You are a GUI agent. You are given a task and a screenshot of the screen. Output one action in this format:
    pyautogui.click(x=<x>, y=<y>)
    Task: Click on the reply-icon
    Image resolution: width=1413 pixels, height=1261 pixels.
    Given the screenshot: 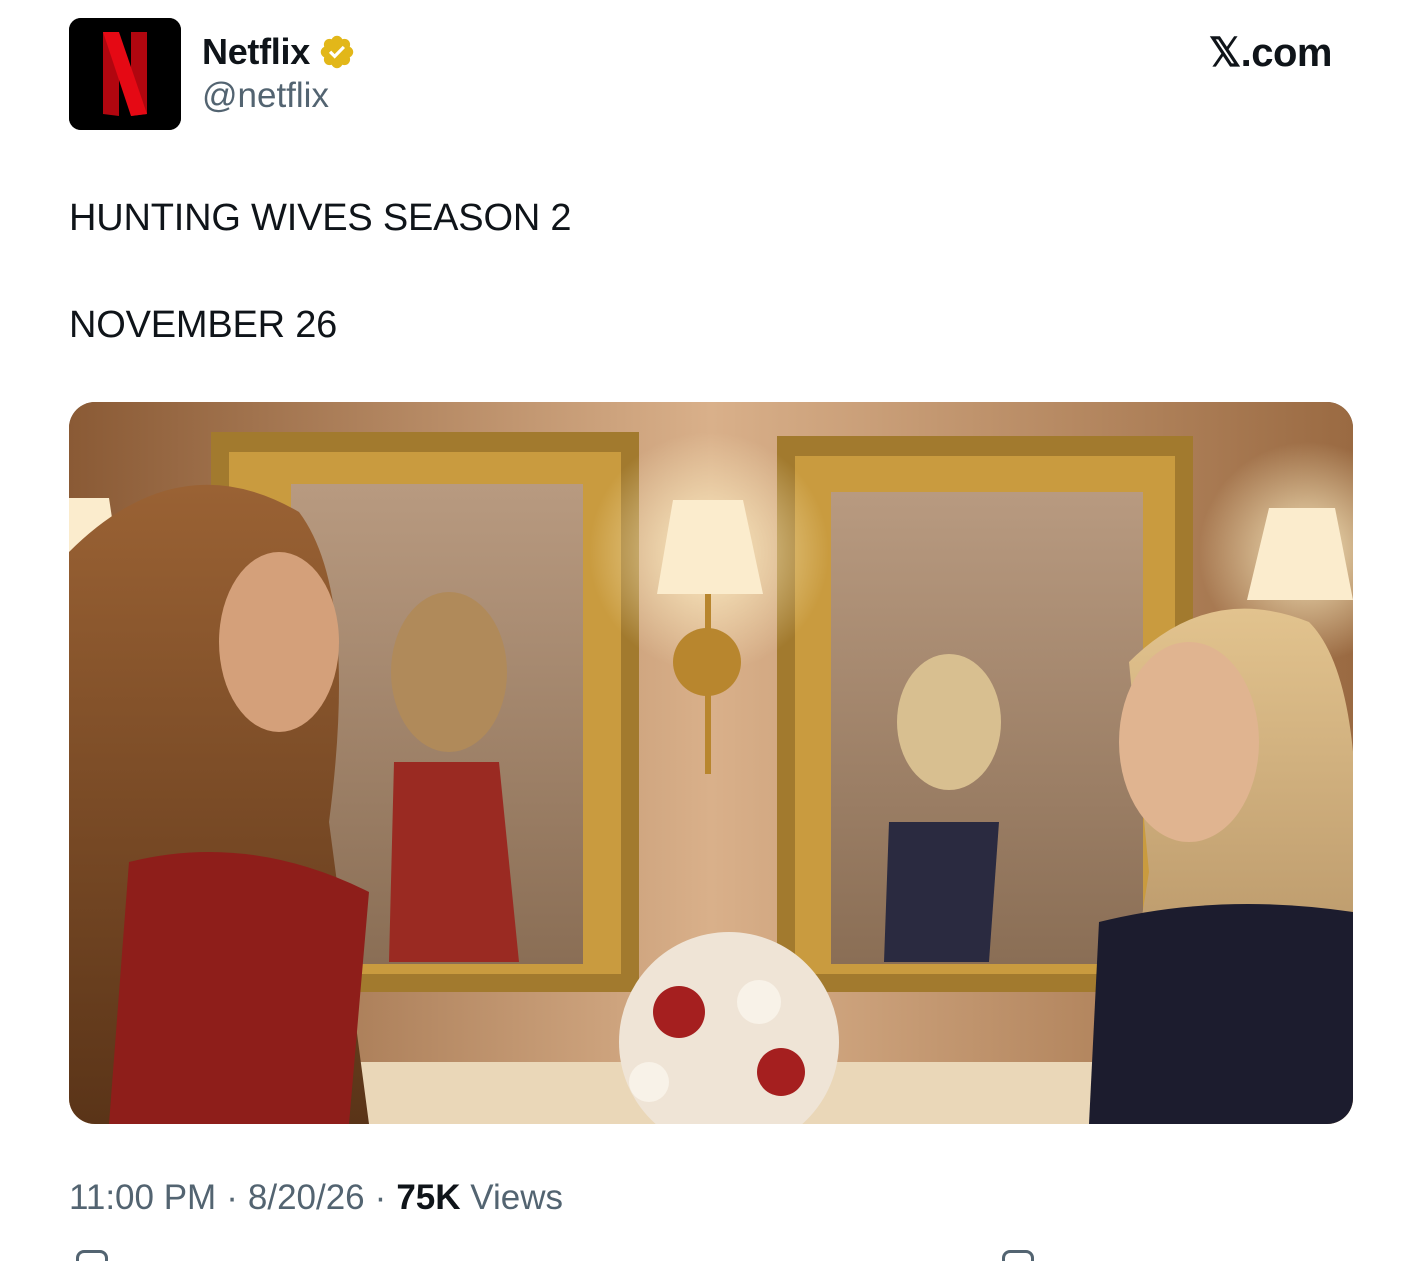 What is the action you would take?
    pyautogui.click(x=92, y=1255)
    